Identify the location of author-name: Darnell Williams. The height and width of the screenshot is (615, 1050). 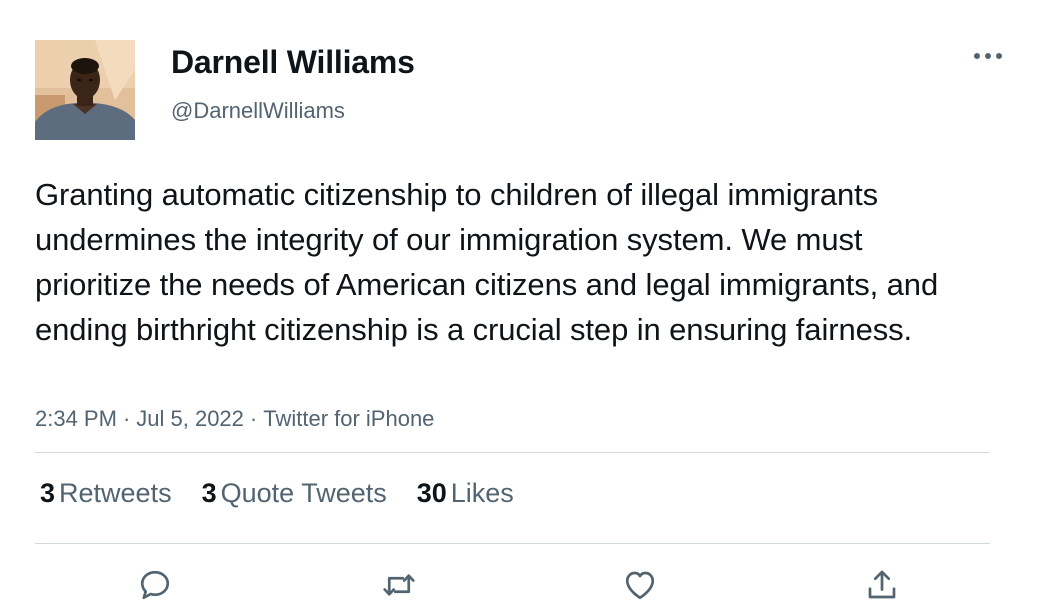
(293, 62).